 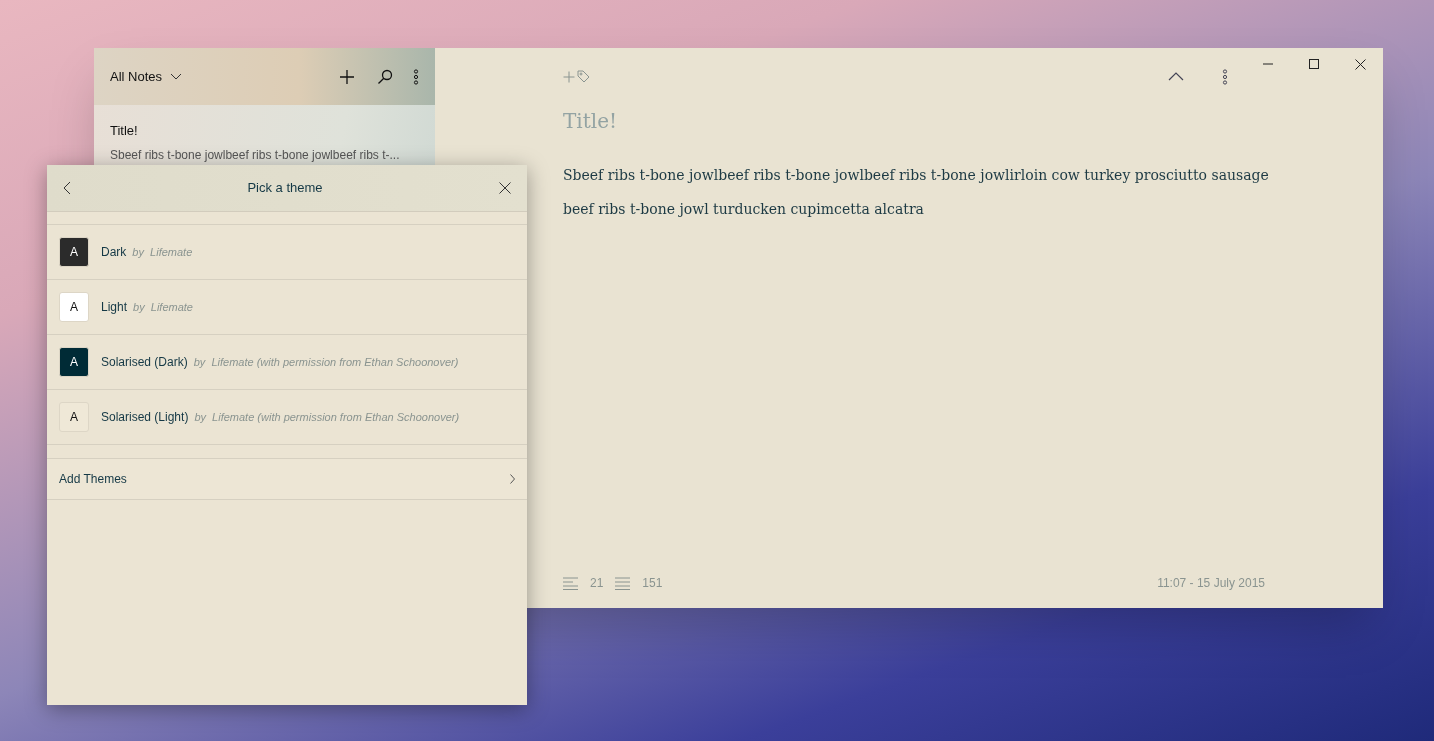 What do you see at coordinates (287, 252) in the screenshot?
I see `theme-item: A Dark by Lifemate` at bounding box center [287, 252].